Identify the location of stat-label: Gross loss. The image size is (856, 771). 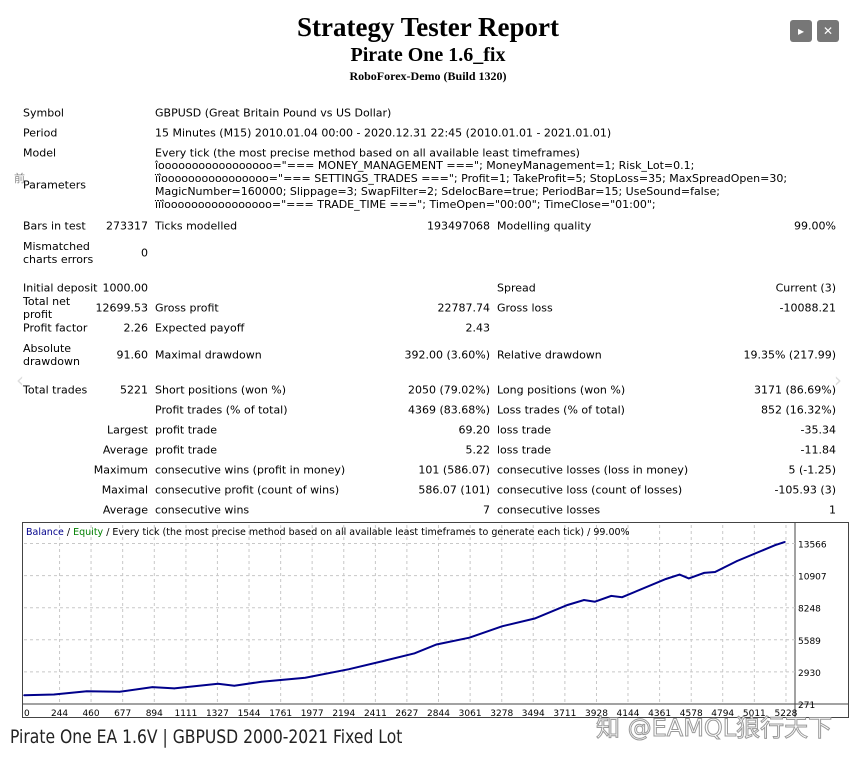
(525, 308).